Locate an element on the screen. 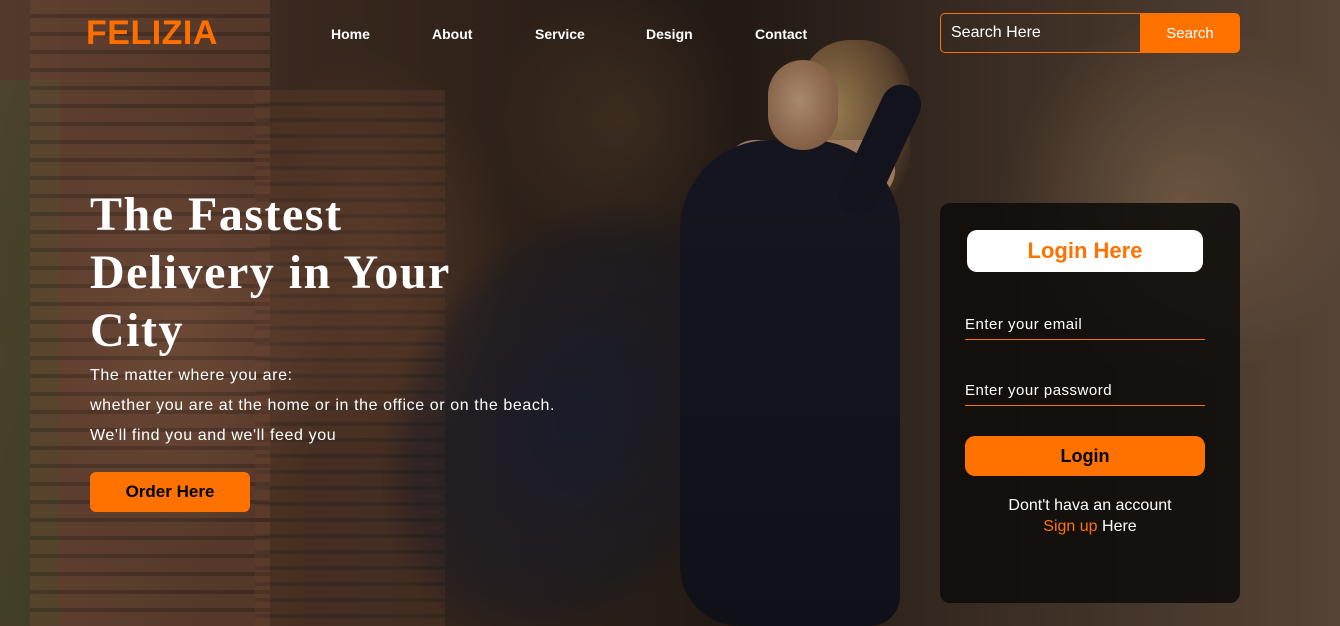 The height and width of the screenshot is (626, 1340). signup-link: Sign up is located at coordinates (1070, 526).